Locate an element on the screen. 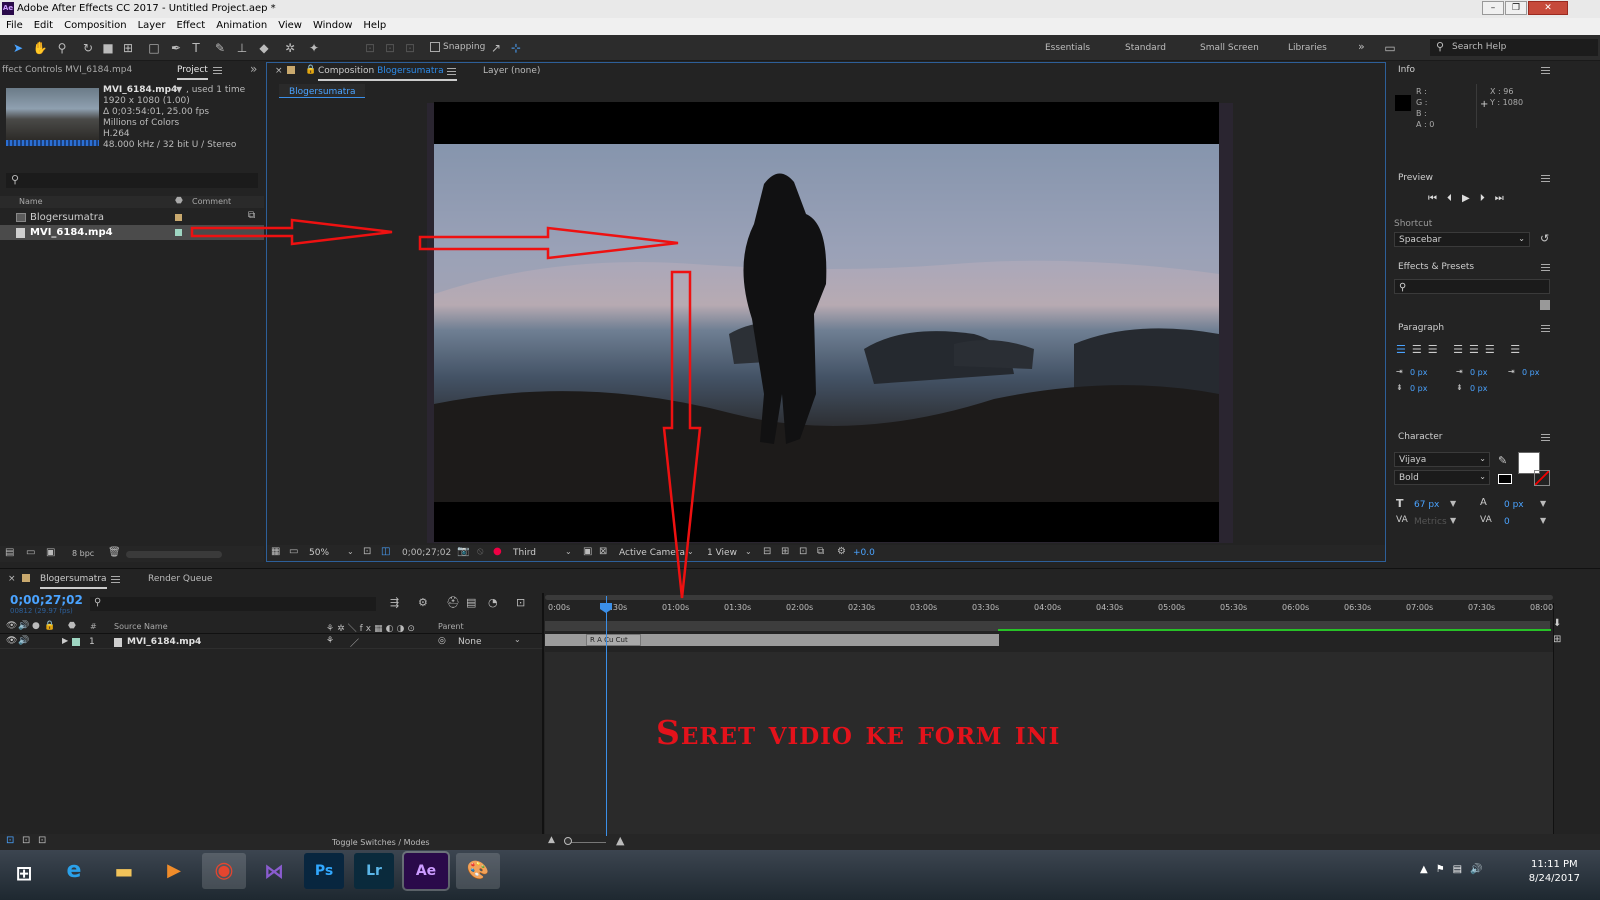 The image size is (1600, 900). clock-time: 11:11 PM is located at coordinates (1554, 864).